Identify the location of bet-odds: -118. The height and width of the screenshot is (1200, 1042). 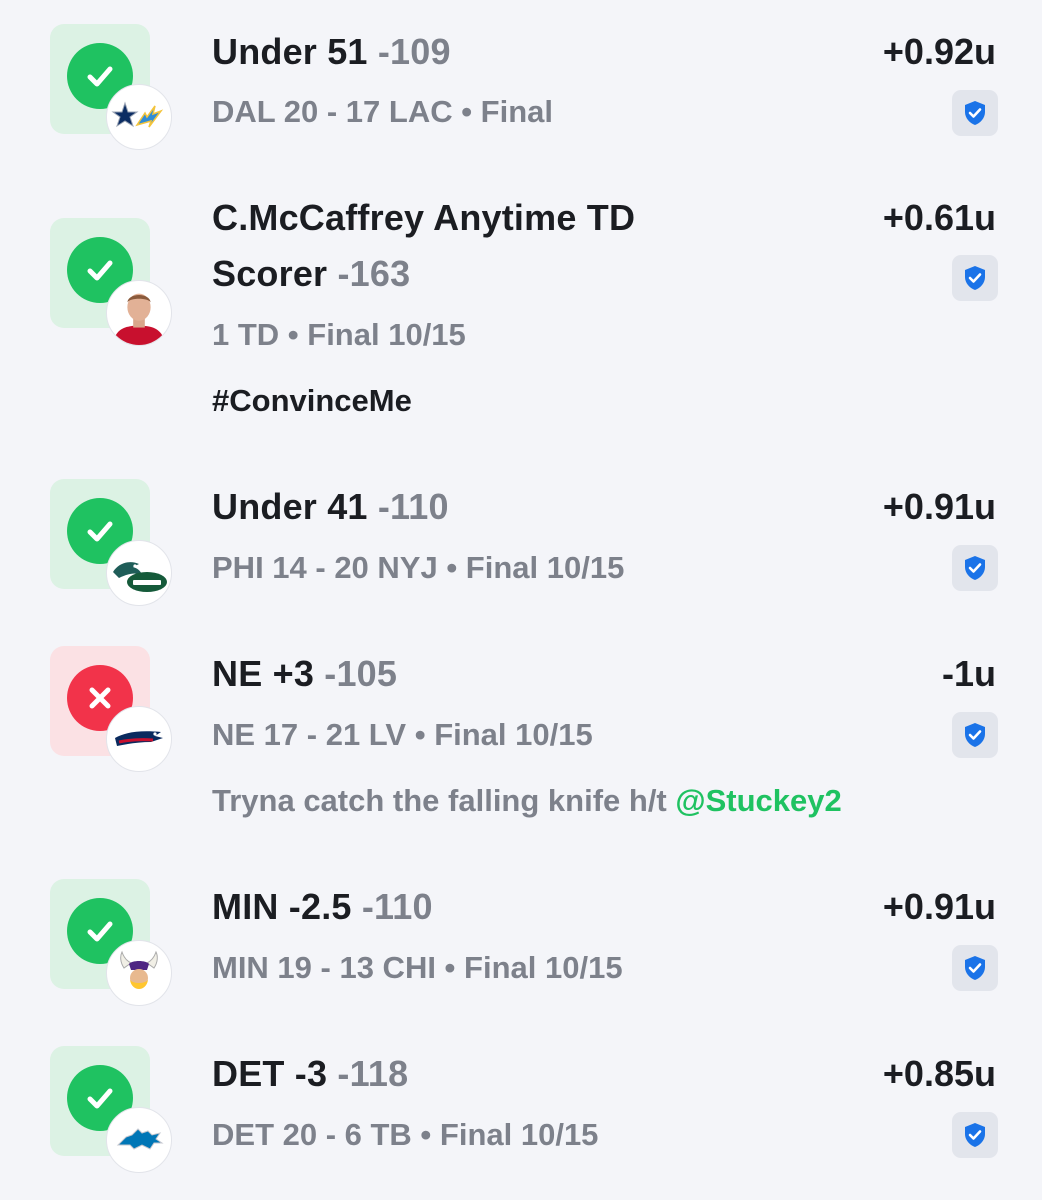
(373, 1073).